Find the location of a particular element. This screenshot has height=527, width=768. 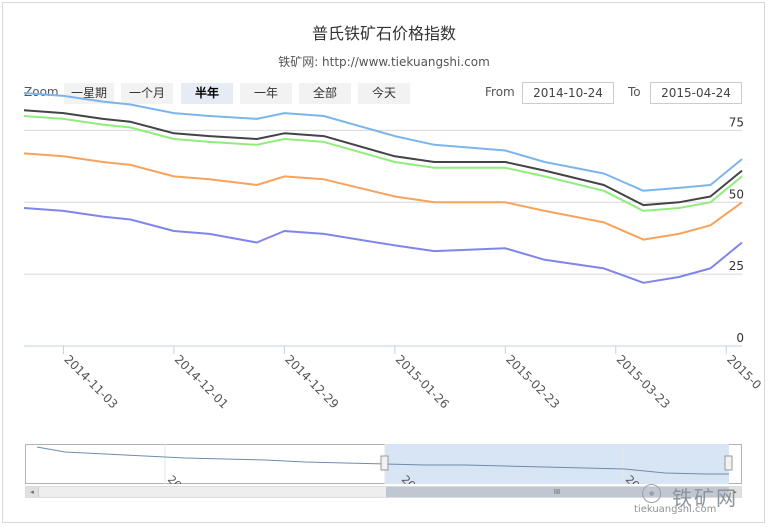

from-date-input is located at coordinates (568, 93).